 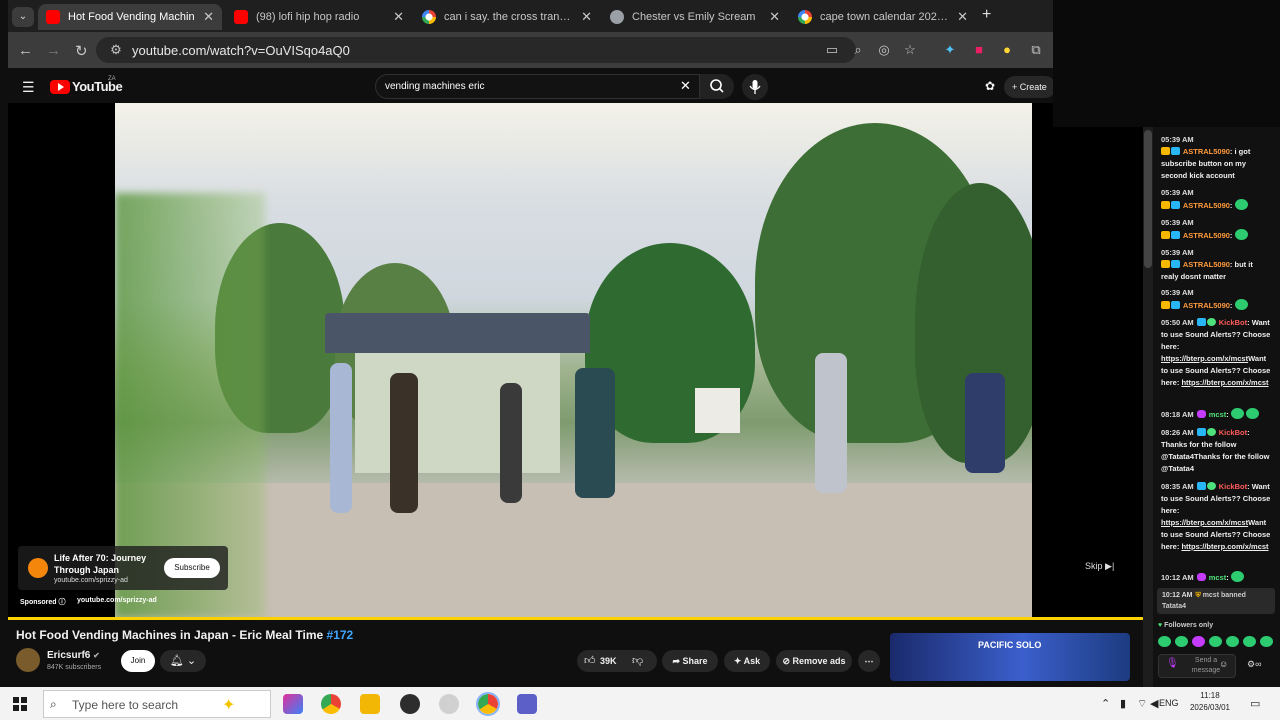 I want to click on obs-icon, so click(x=410, y=704).